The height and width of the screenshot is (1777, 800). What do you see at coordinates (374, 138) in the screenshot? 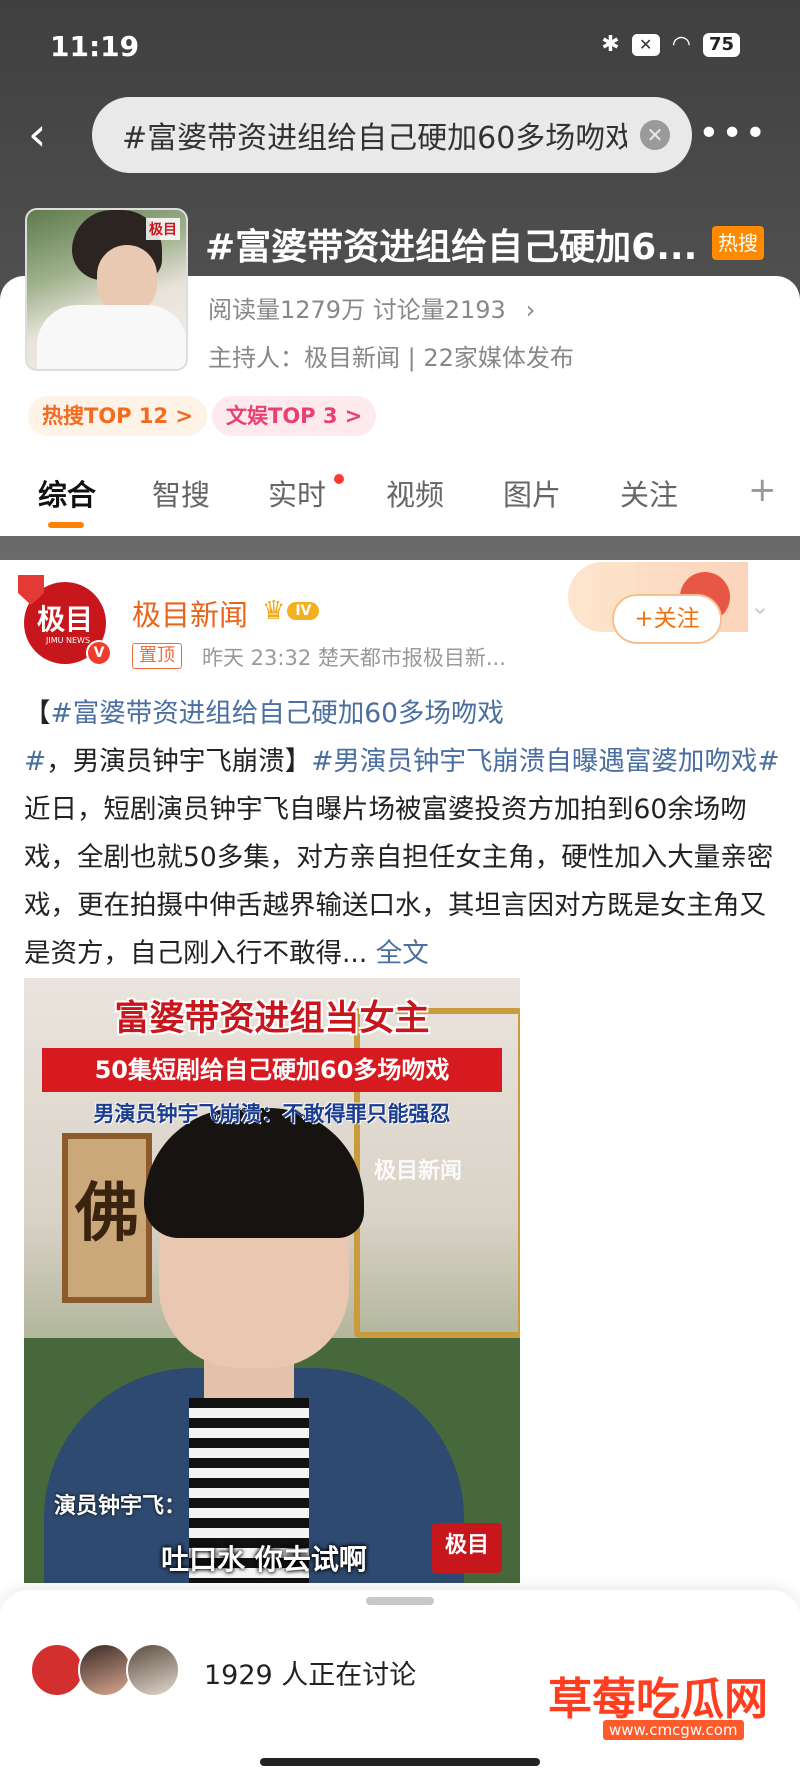
I see `search-query: #富婆带资进组给自己硬加60多场吻戏` at bounding box center [374, 138].